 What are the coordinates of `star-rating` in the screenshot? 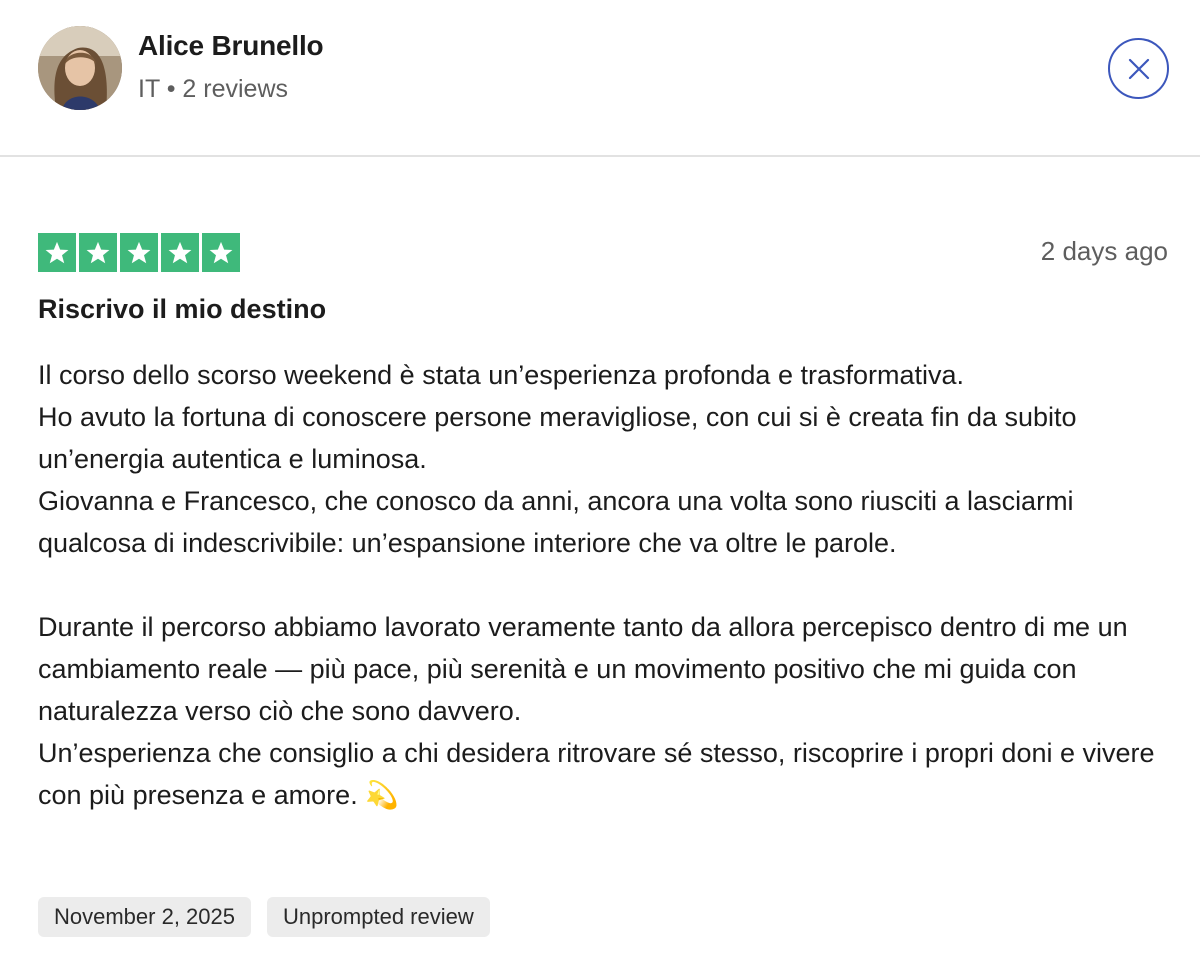 It's located at (603, 252).